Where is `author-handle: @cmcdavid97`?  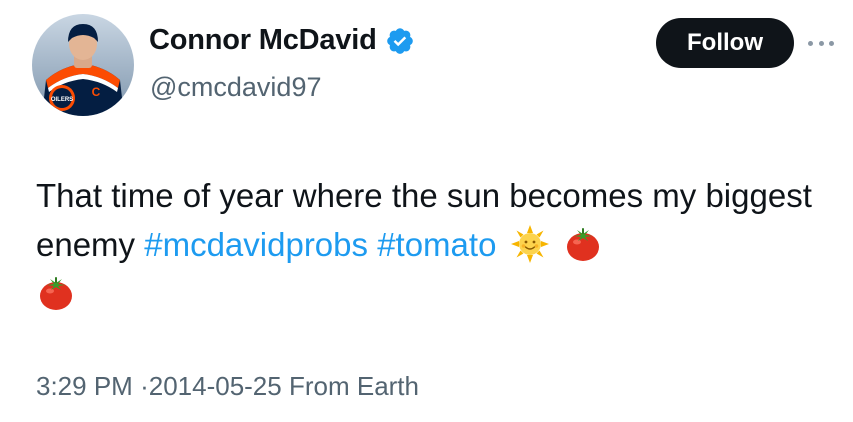 author-handle: @cmcdavid97 is located at coordinates (235, 87).